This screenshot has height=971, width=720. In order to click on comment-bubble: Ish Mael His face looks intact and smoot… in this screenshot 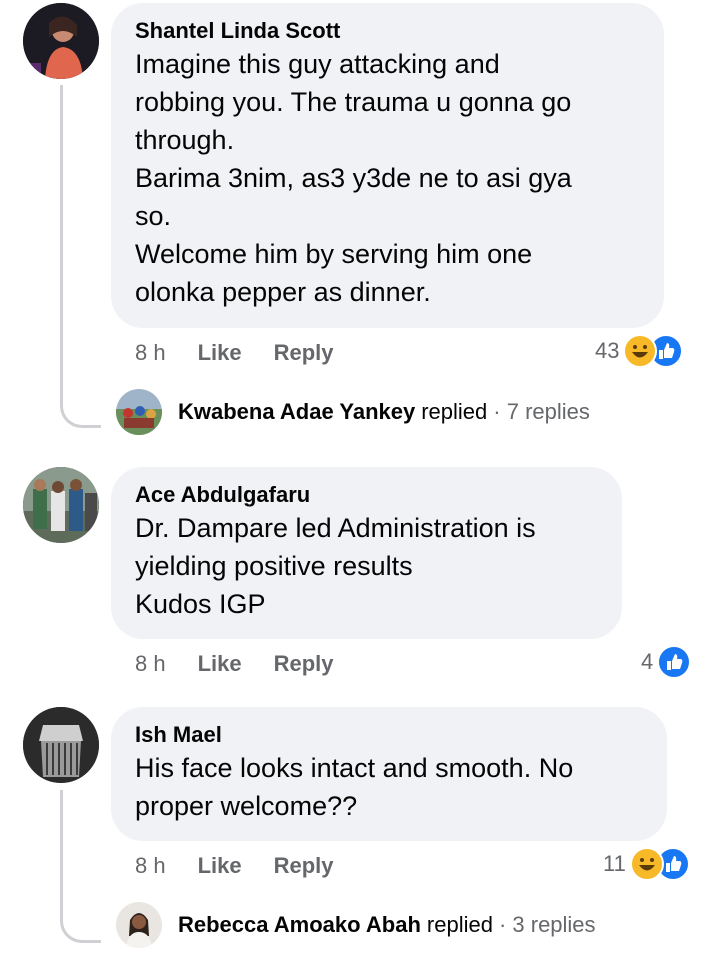, I will do `click(389, 774)`.